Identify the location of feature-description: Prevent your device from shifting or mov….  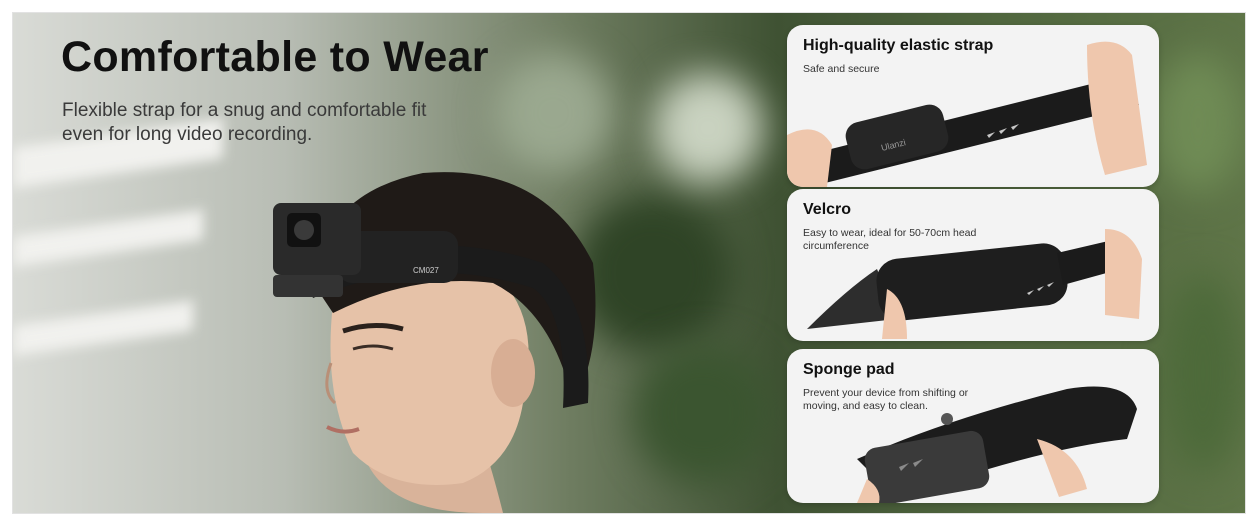
(886, 399).